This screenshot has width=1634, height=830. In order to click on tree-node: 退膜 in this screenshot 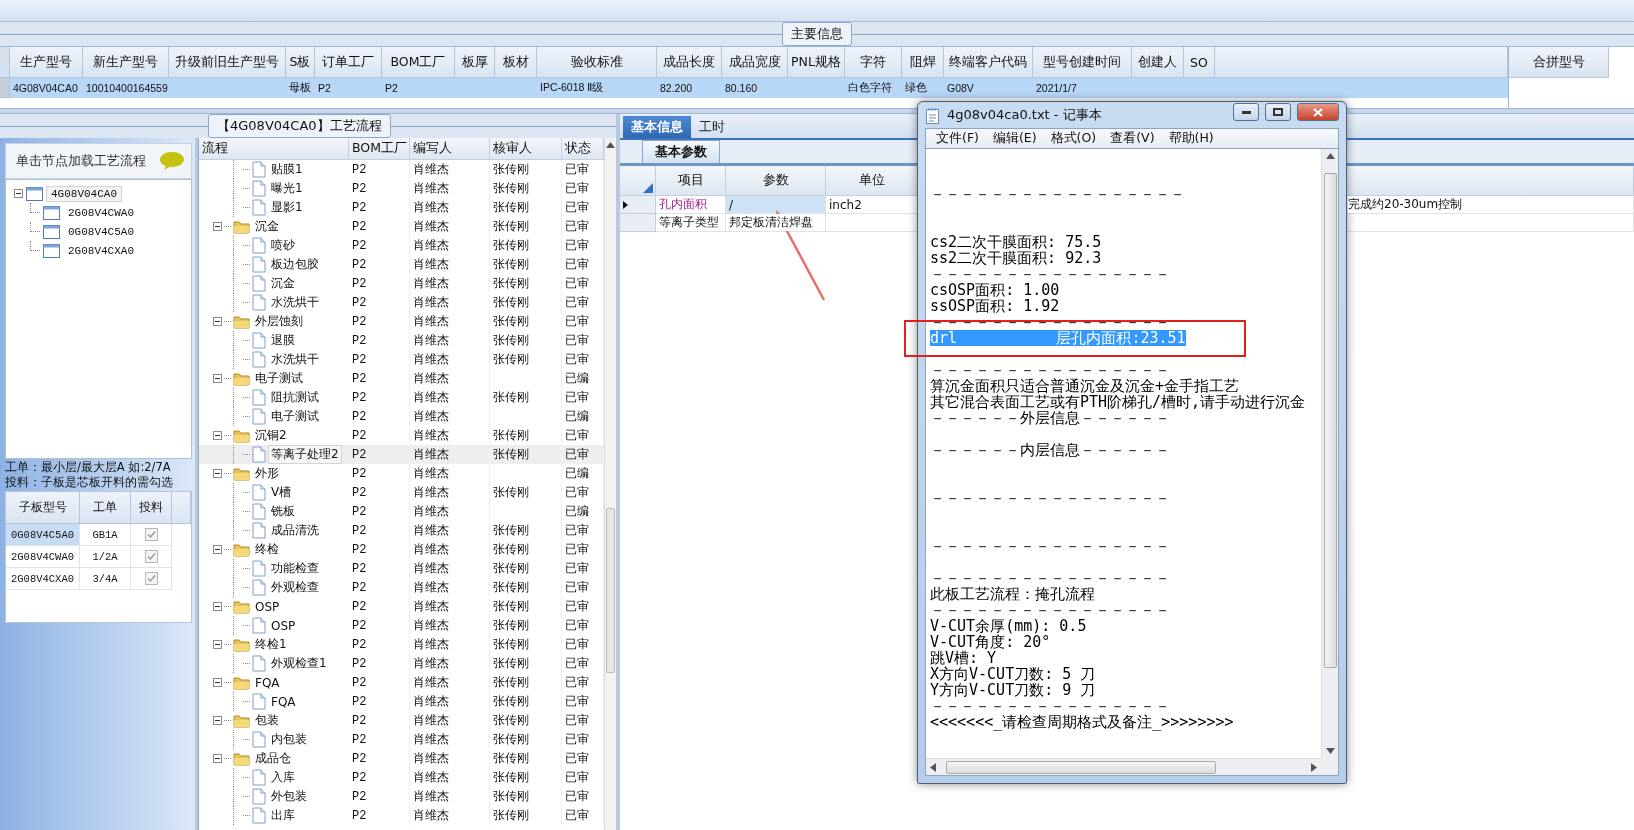, I will do `click(283, 340)`.